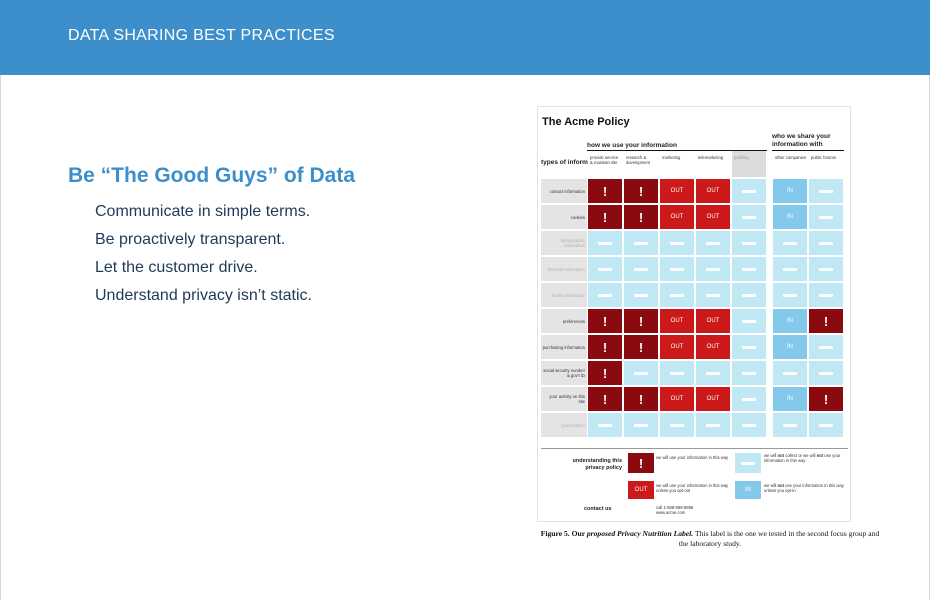 The width and height of the screenshot is (930, 600). I want to click on legend-label: understanding this privacy policy, so click(597, 464).